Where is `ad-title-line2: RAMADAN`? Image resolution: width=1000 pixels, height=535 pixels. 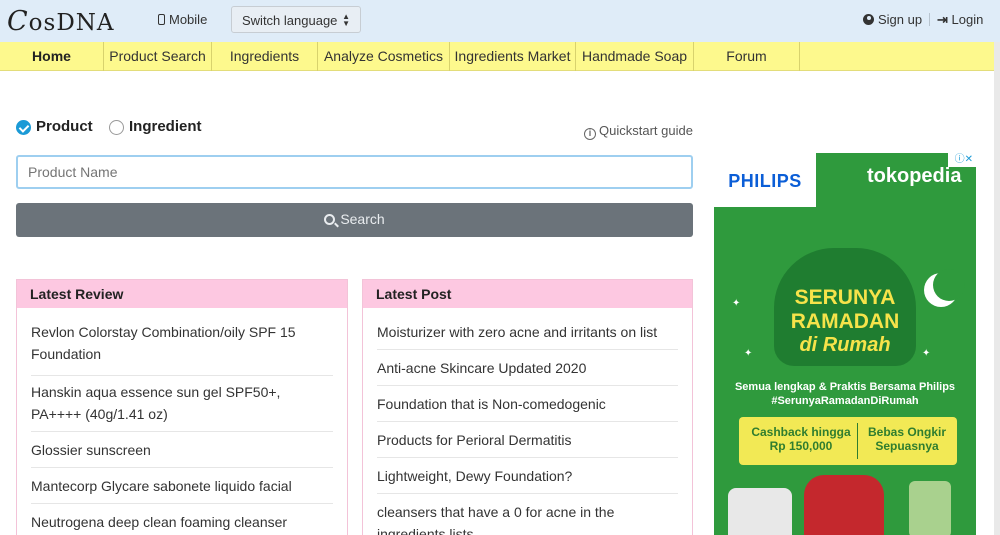 ad-title-line2: RAMADAN is located at coordinates (845, 321).